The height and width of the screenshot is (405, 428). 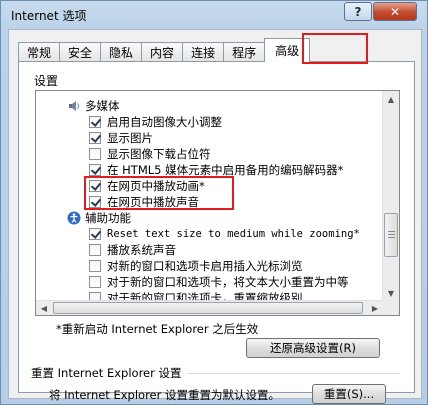 I want to click on setting-label: 显示图像下载占位符, so click(x=159, y=154).